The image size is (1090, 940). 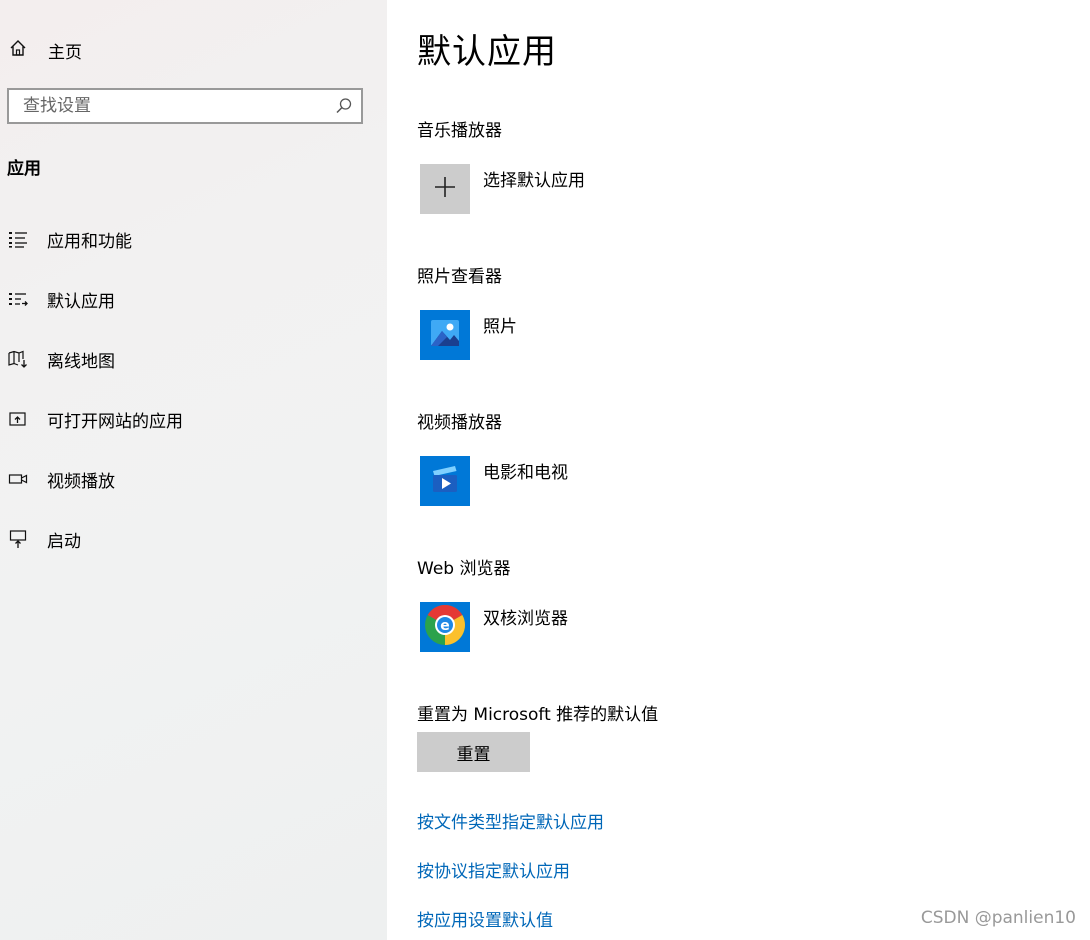 I want to click on link-by-app: 按应用设置默认值, so click(x=485, y=918).